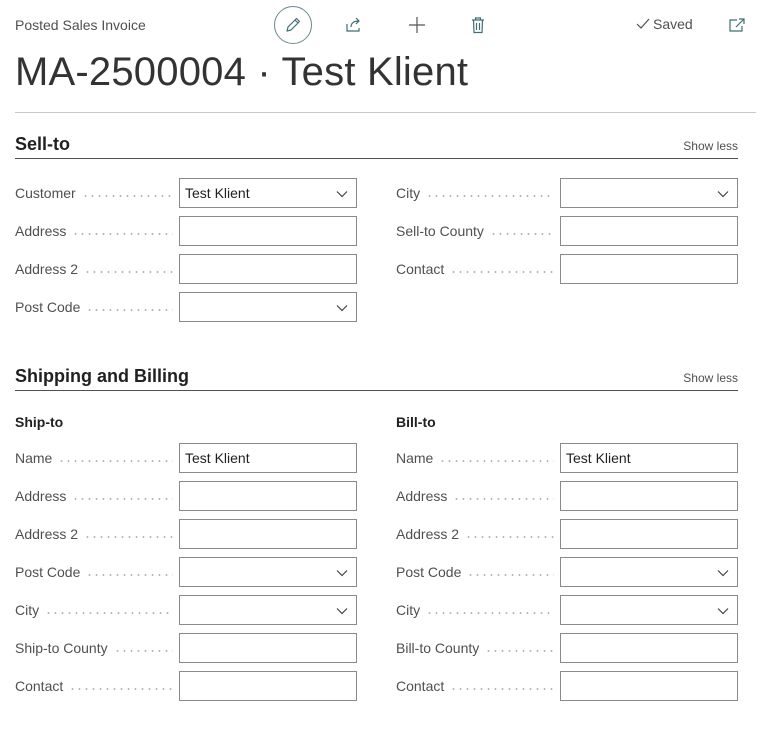  I want to click on field-label: Customer, so click(48, 193).